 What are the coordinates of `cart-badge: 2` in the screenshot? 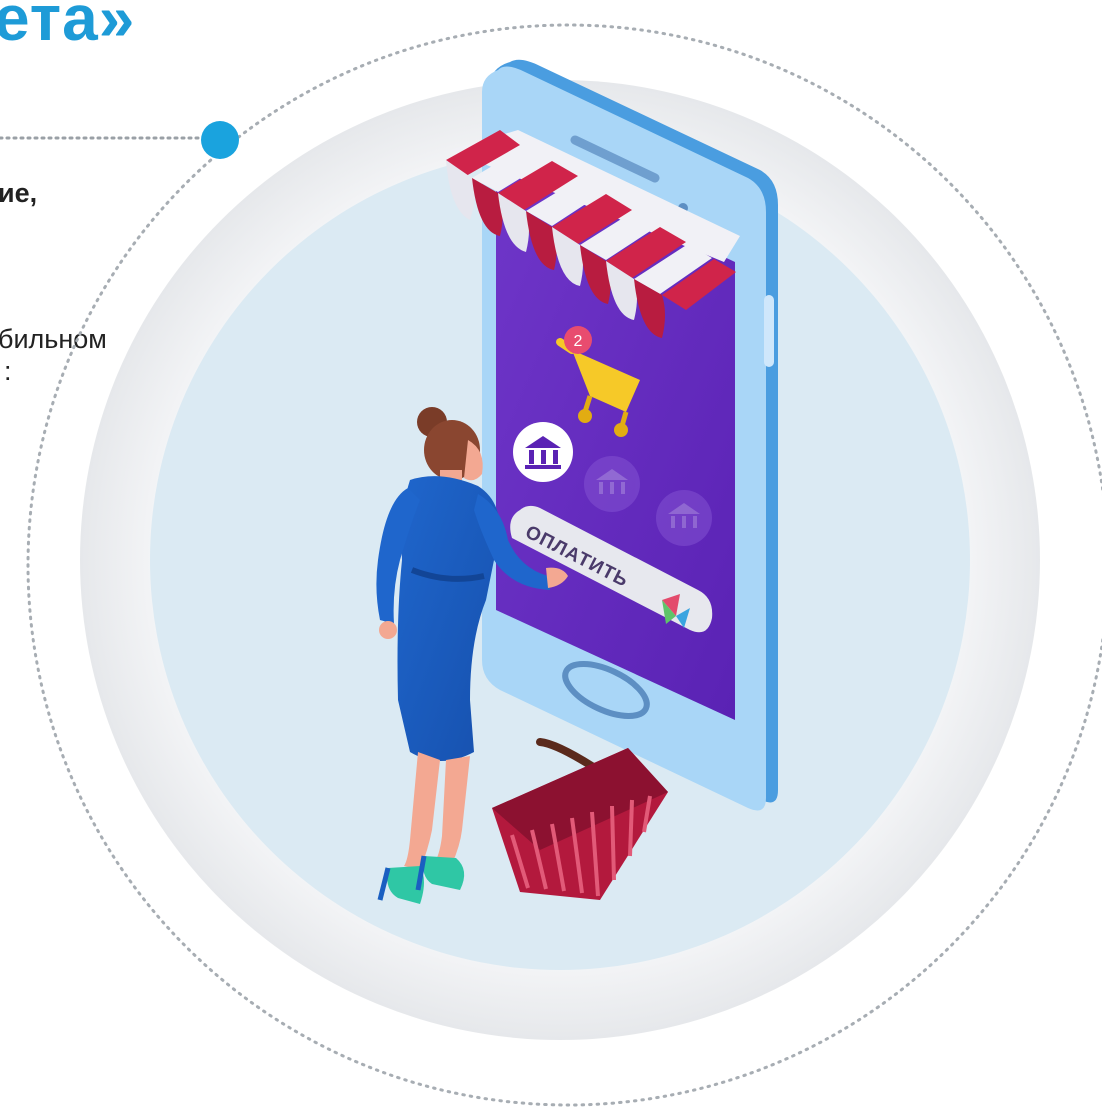 It's located at (578, 340).